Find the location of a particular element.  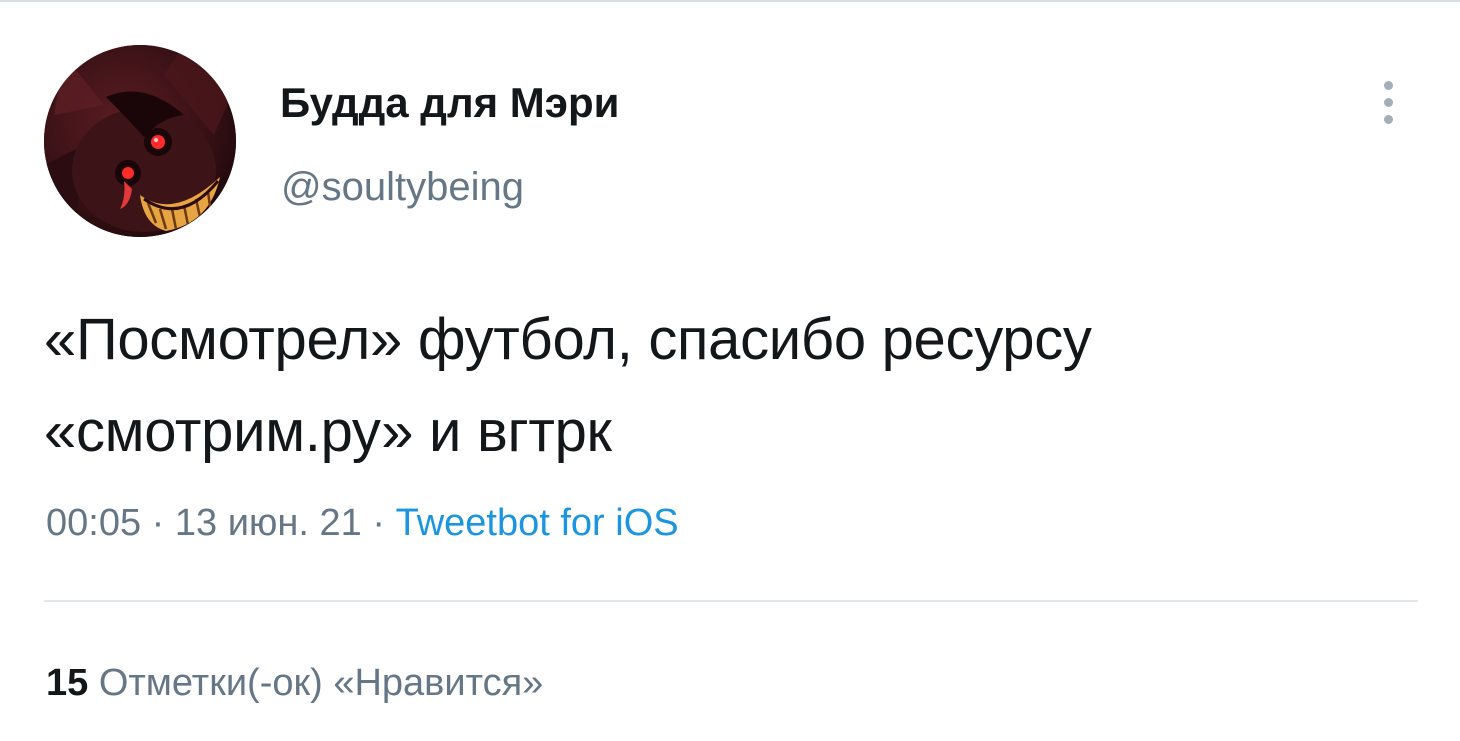

author-handle: @soultybeing is located at coordinates (402, 187).